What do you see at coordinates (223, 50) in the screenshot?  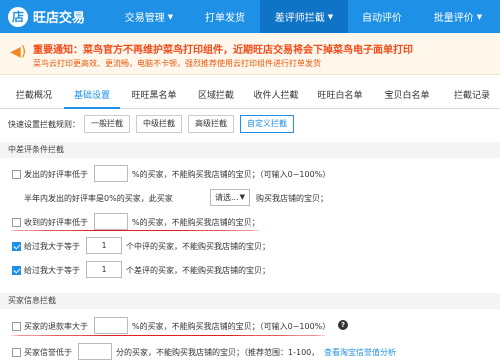 I see `notice-title: 重要通知：菜鸟官方不再维护菜鸟打印组件，近期旺店交易将会下掉菜鸟电子面单打印` at bounding box center [223, 50].